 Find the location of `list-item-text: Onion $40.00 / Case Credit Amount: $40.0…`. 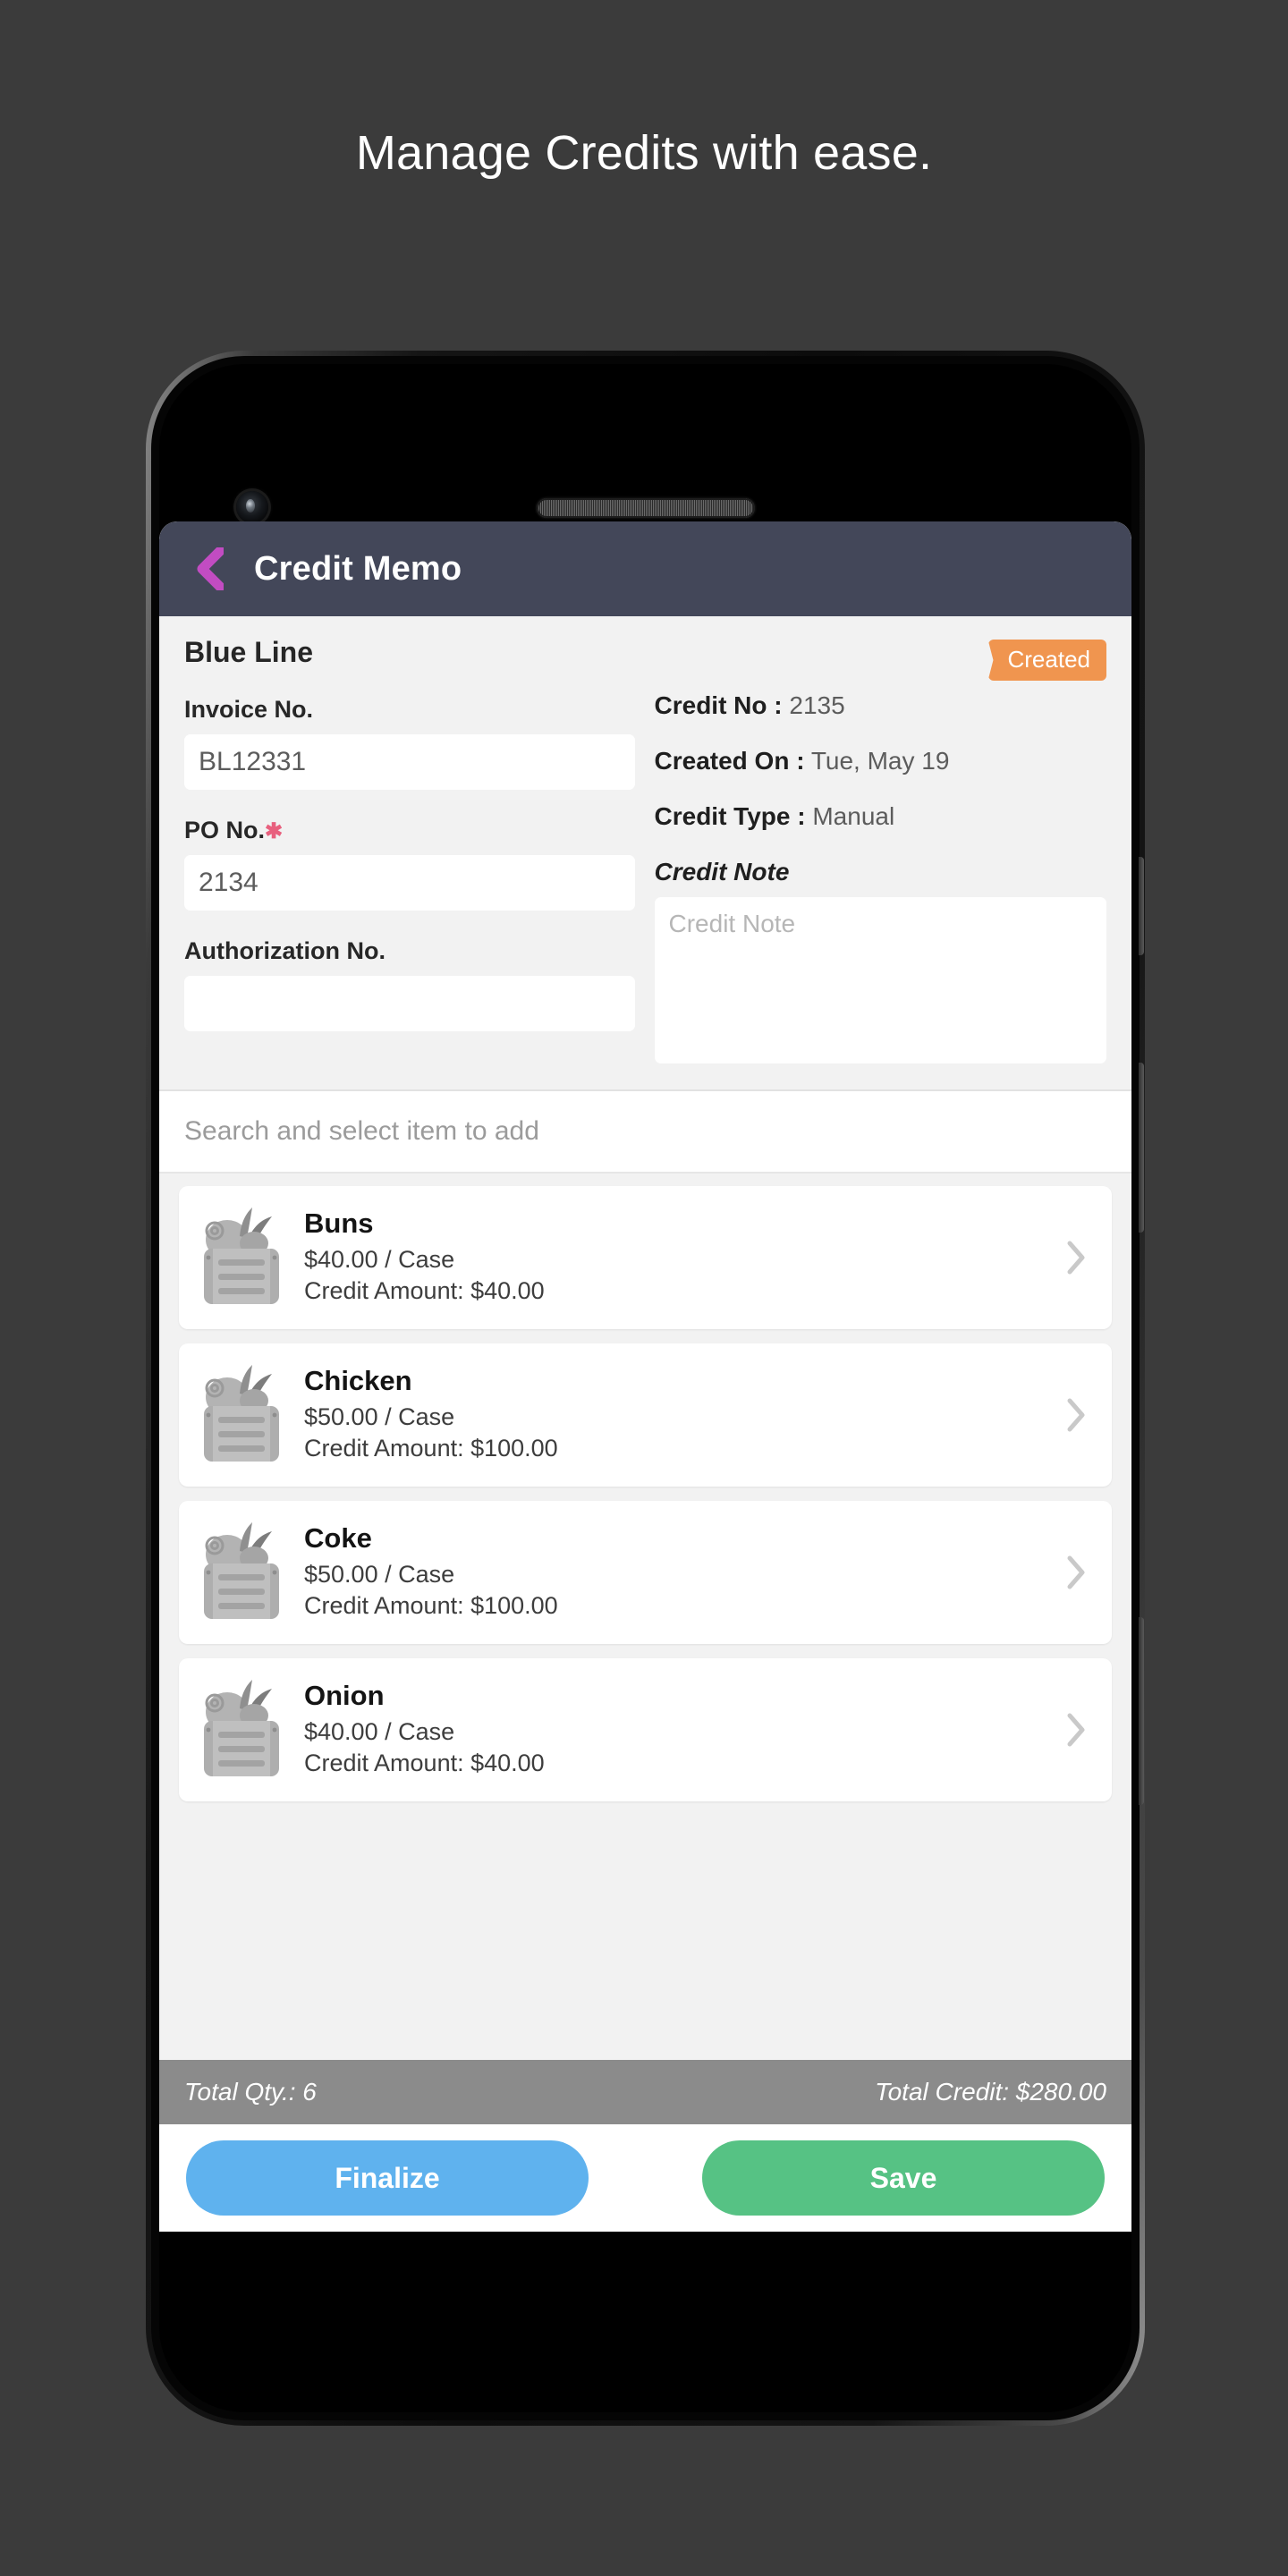

list-item-text: Onion $40.00 / Case Credit Amount: $40.0… is located at coordinates (679, 1730).